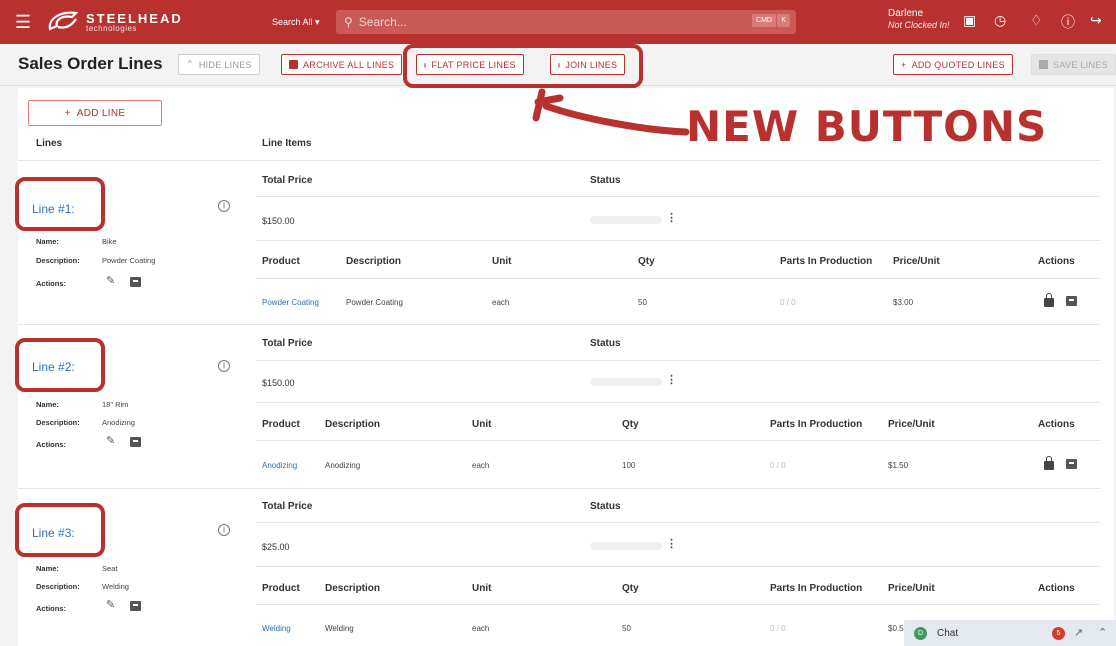  I want to click on search-shortcut-key: K, so click(783, 20).